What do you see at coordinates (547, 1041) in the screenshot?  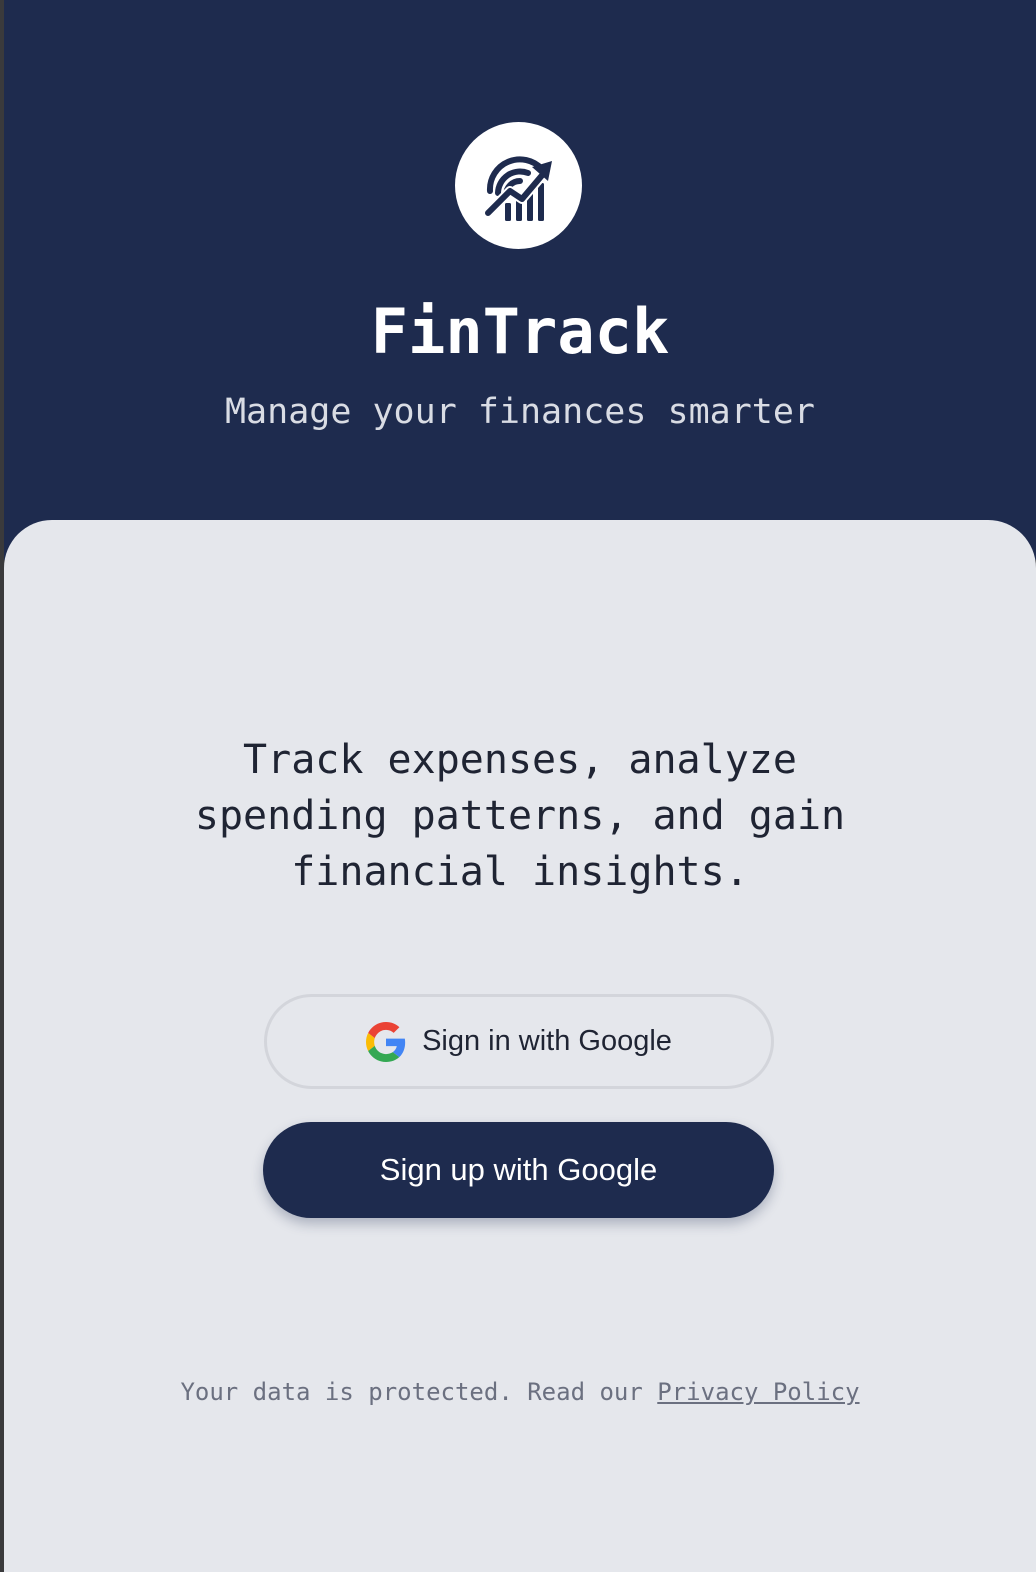 I see `sign-in-button-label: Sign in with Google` at bounding box center [547, 1041].